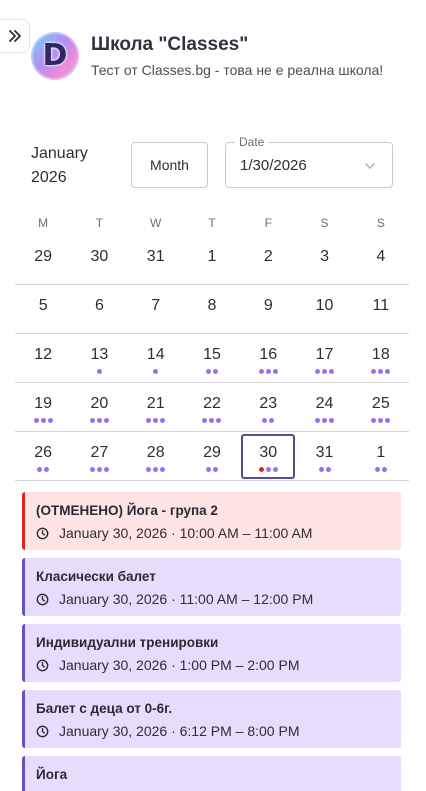  What do you see at coordinates (99, 256) in the screenshot?
I see `day-number: 30` at bounding box center [99, 256].